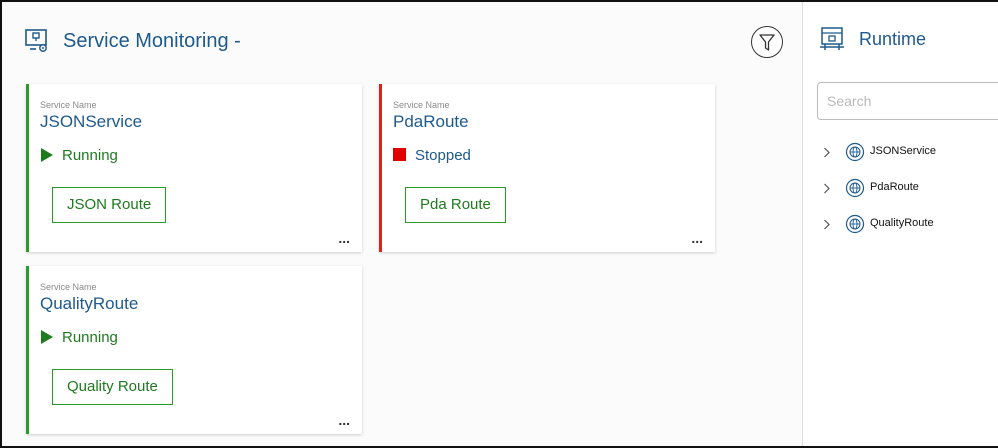  What do you see at coordinates (832, 38) in the screenshot?
I see `runtime-server-icon` at bounding box center [832, 38].